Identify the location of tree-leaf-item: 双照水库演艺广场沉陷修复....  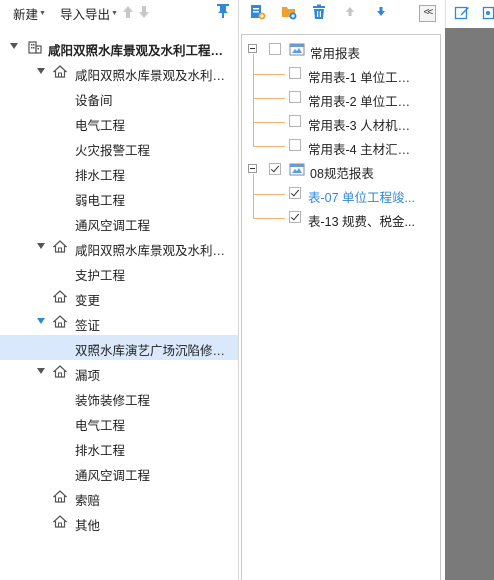
(119, 347).